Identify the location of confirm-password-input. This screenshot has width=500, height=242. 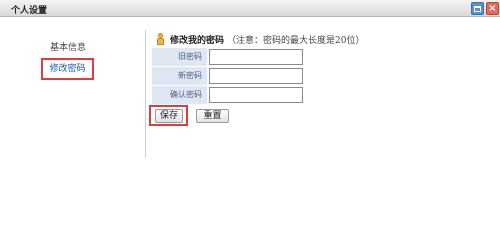
(256, 95).